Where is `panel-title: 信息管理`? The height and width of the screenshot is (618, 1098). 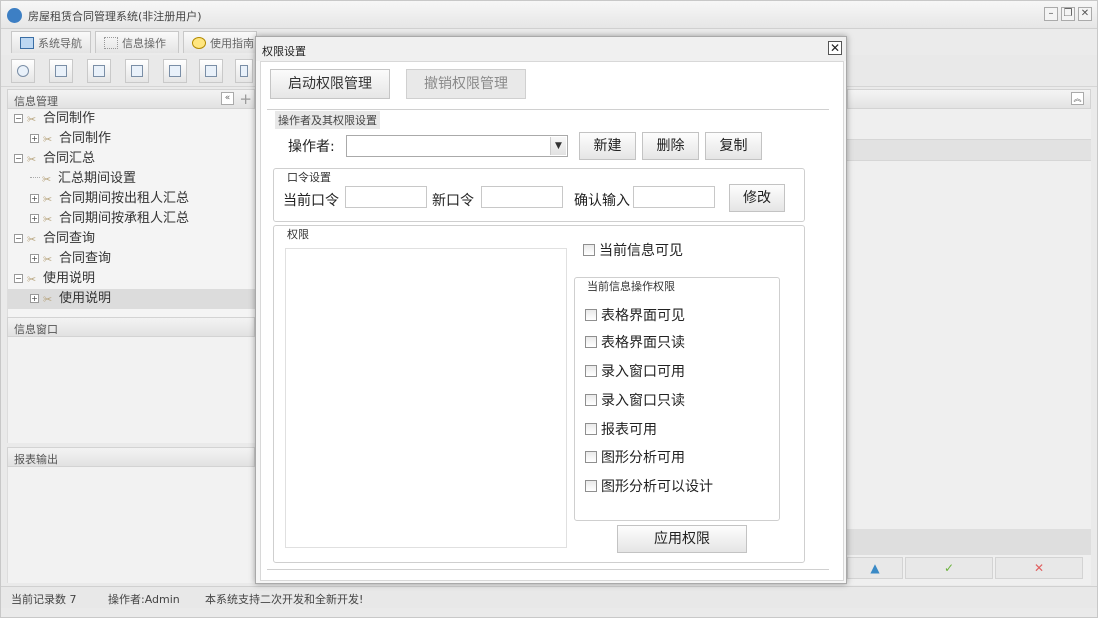
panel-title: 信息管理 is located at coordinates (36, 101).